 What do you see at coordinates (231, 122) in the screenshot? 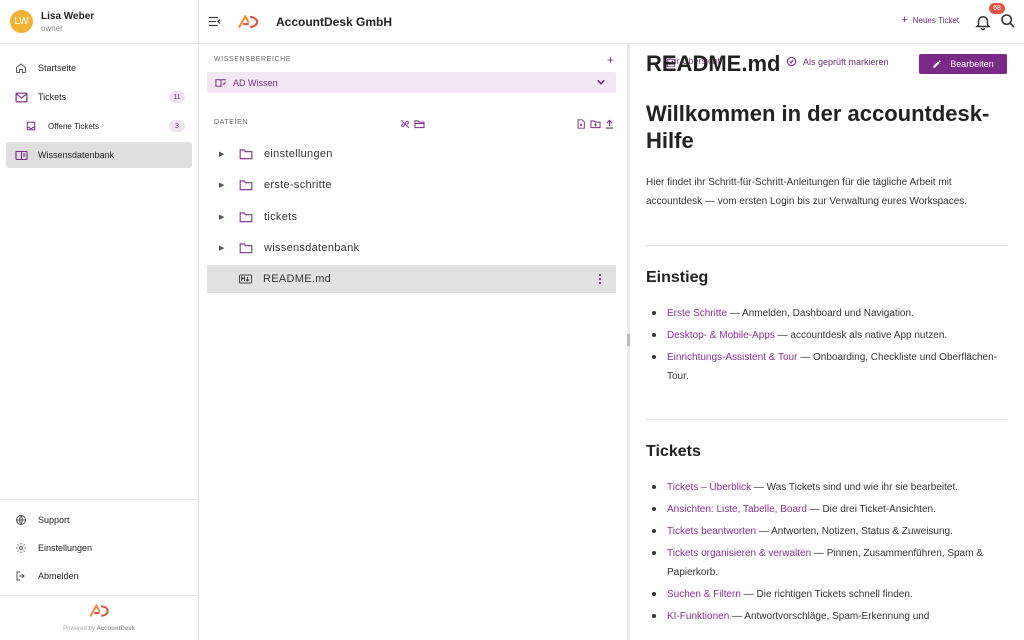
I see `files-section-label: DATEIEN` at bounding box center [231, 122].